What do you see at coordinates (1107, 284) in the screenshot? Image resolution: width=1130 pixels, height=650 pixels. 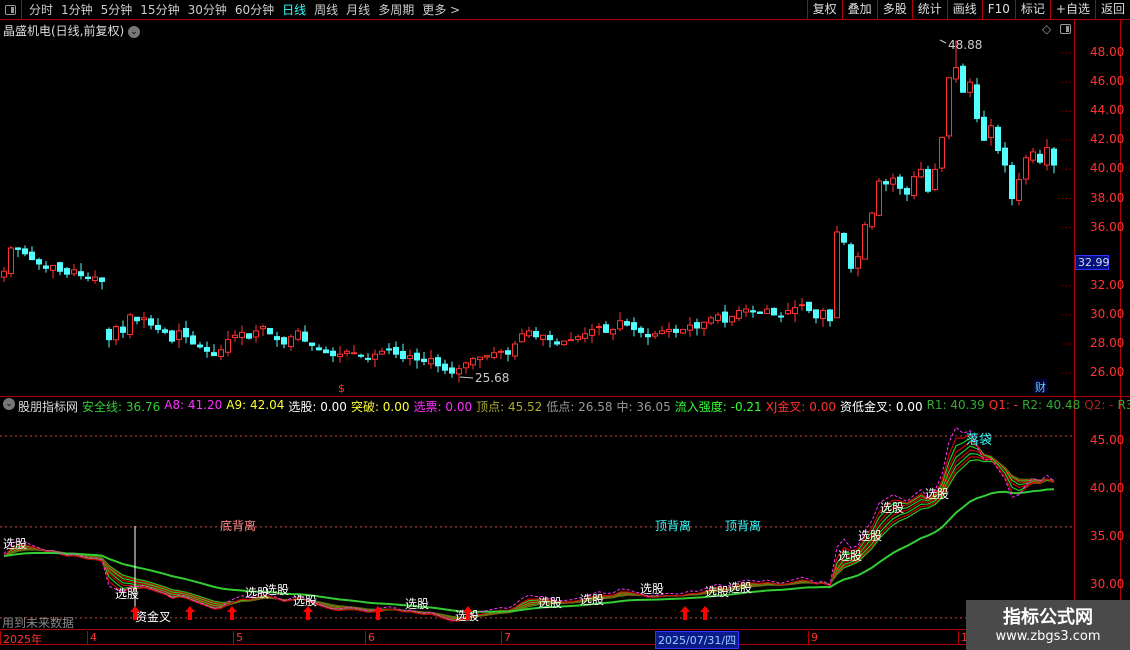 I see `price-tick: 32.00` at bounding box center [1107, 284].